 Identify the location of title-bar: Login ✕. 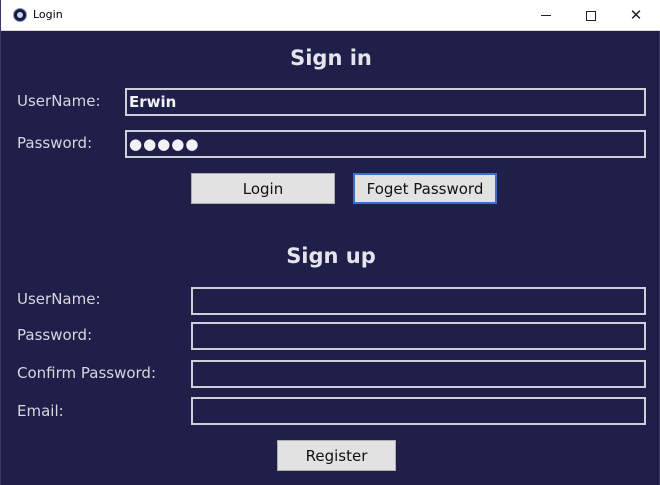
(330, 15).